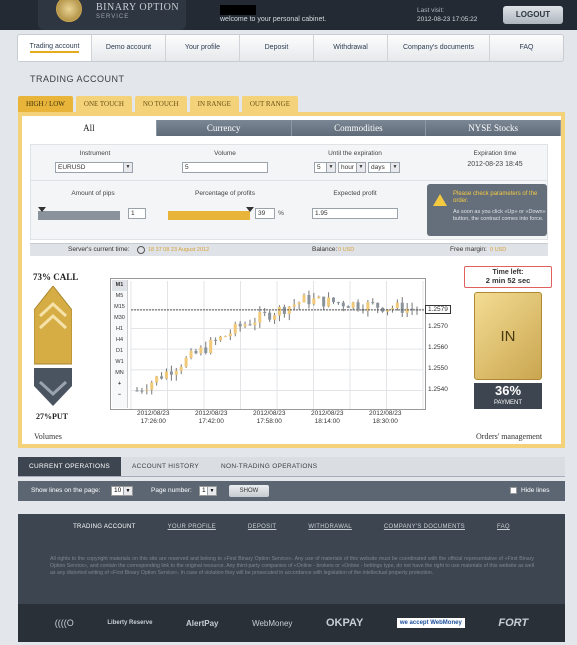 This screenshot has width=577, height=645. Describe the element at coordinates (104, 527) in the screenshot. I see `footer-link-trading-account: TRADING ACCOUNT` at that location.